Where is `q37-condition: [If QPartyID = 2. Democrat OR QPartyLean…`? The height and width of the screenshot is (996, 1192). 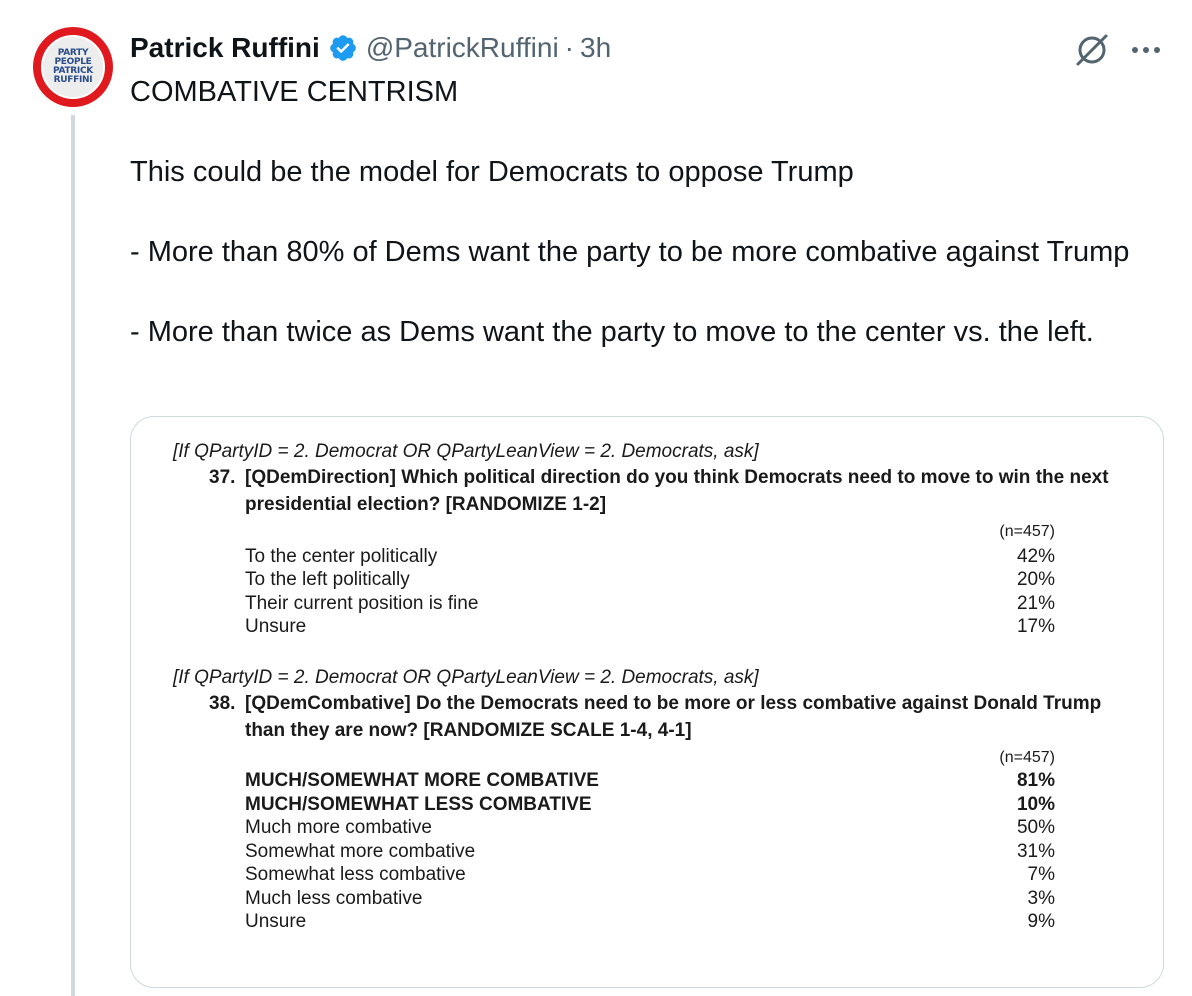 q37-condition: [If QPartyID = 2. Democrat OR QPartyLean… is located at coordinates (466, 451).